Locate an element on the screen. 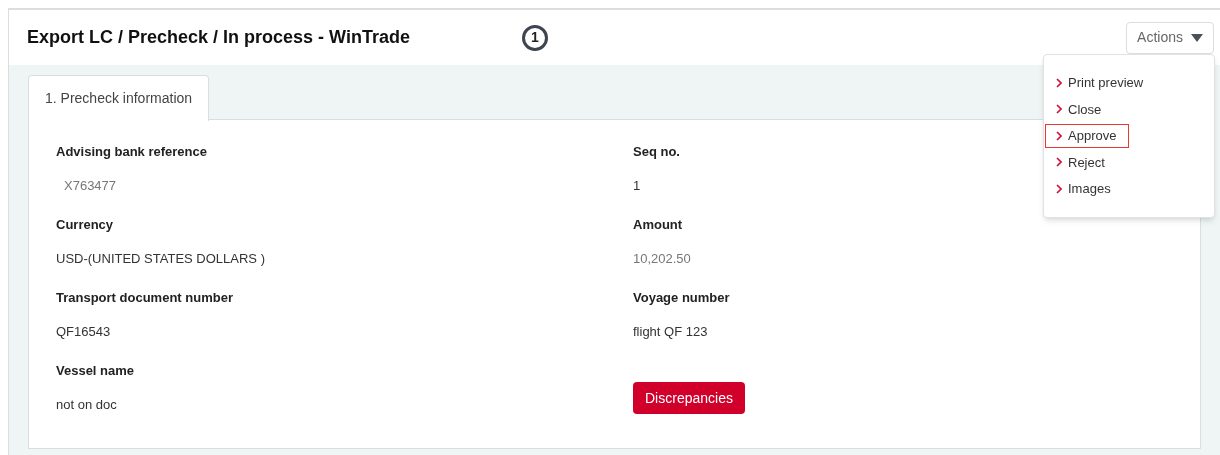 Image resolution: width=1220 pixels, height=455 pixels. step-badge: 1 is located at coordinates (535, 37).